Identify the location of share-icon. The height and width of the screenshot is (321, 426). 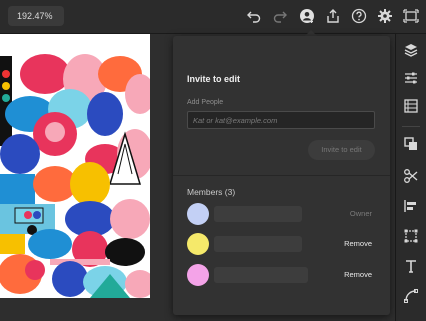
(333, 16).